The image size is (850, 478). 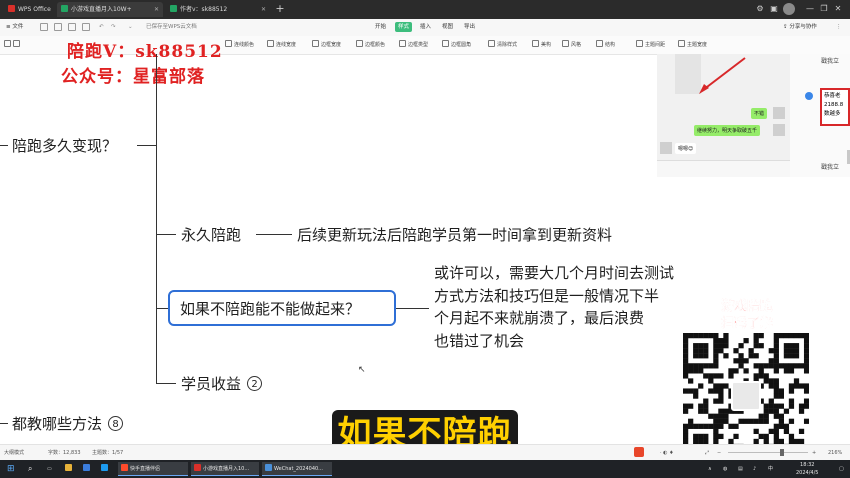 I want to click on qr-center-avatar, so click(x=746, y=396).